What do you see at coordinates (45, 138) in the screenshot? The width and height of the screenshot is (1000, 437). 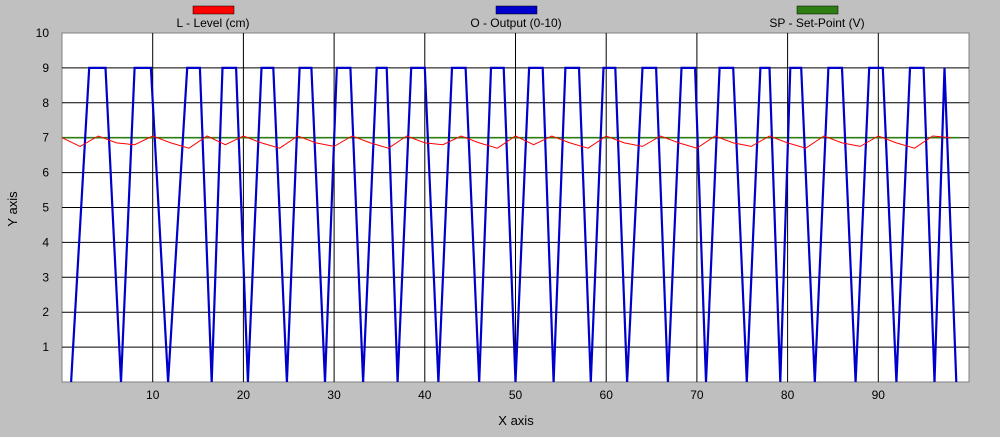 I see `y-tick-label: 7` at bounding box center [45, 138].